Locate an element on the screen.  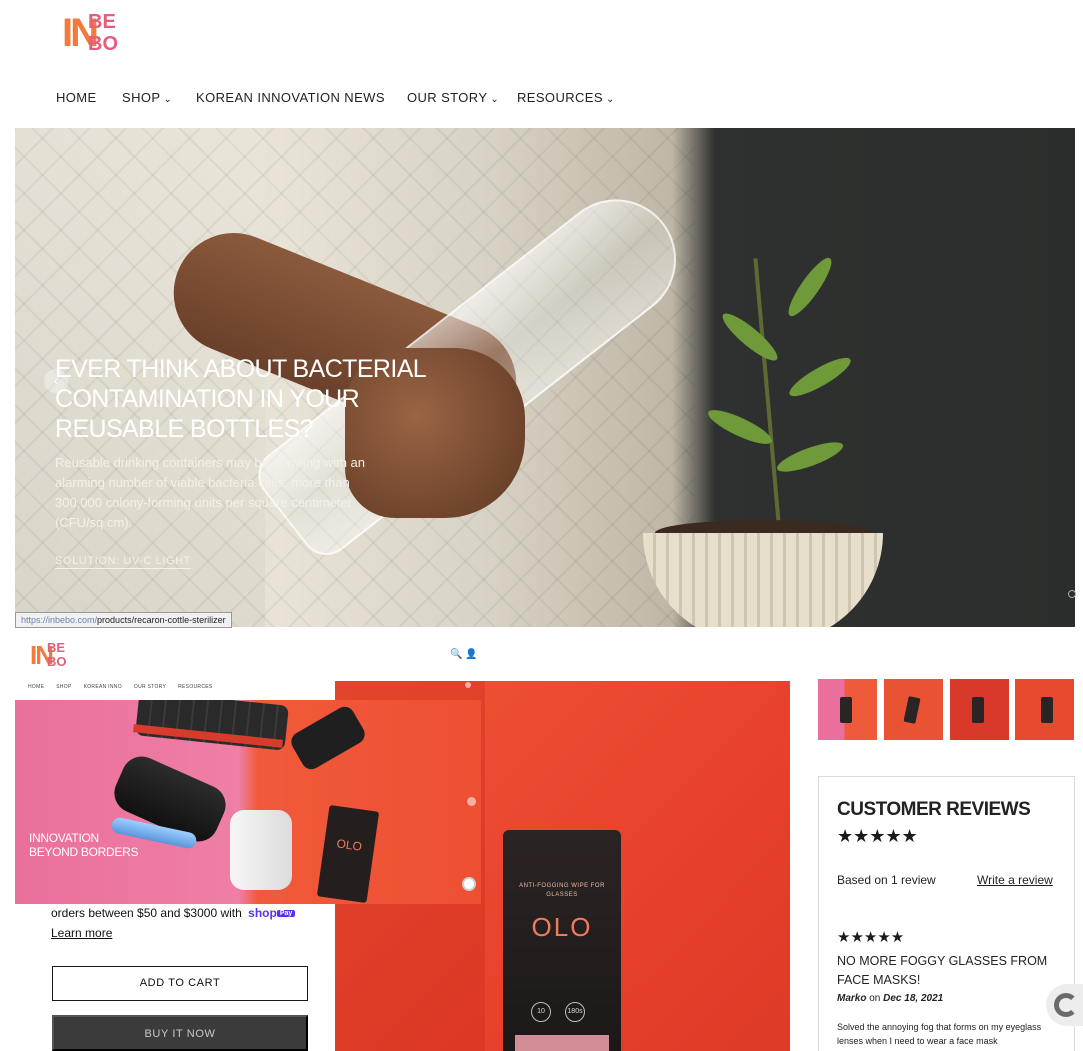
hero-cta-link: SOLUTION: UV-C LIGHT is located at coordinates (123, 562).